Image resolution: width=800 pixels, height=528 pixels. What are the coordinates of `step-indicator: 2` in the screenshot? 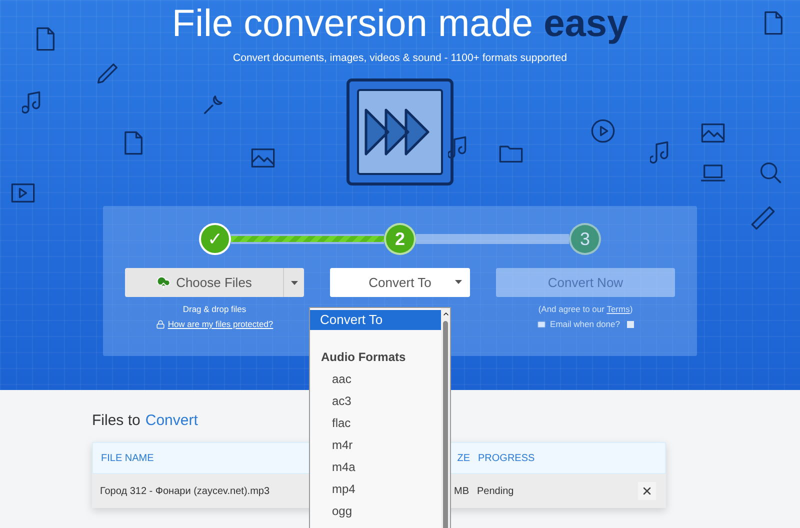 It's located at (400, 239).